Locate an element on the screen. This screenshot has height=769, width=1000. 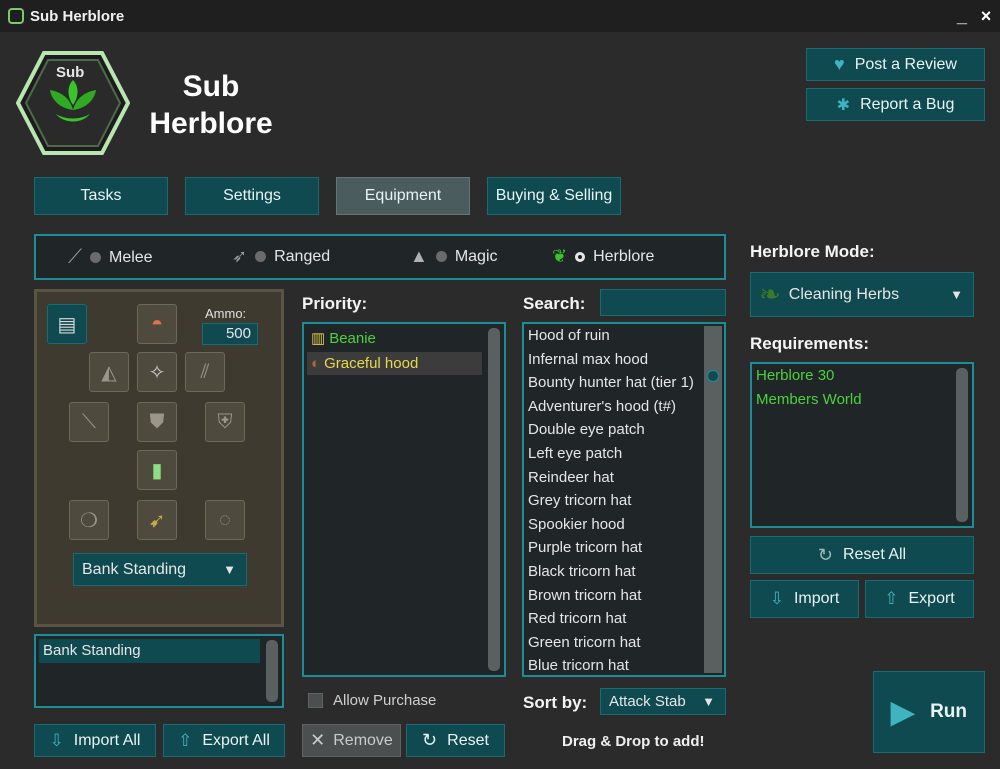
preset-scrollbar is located at coordinates (272, 671).